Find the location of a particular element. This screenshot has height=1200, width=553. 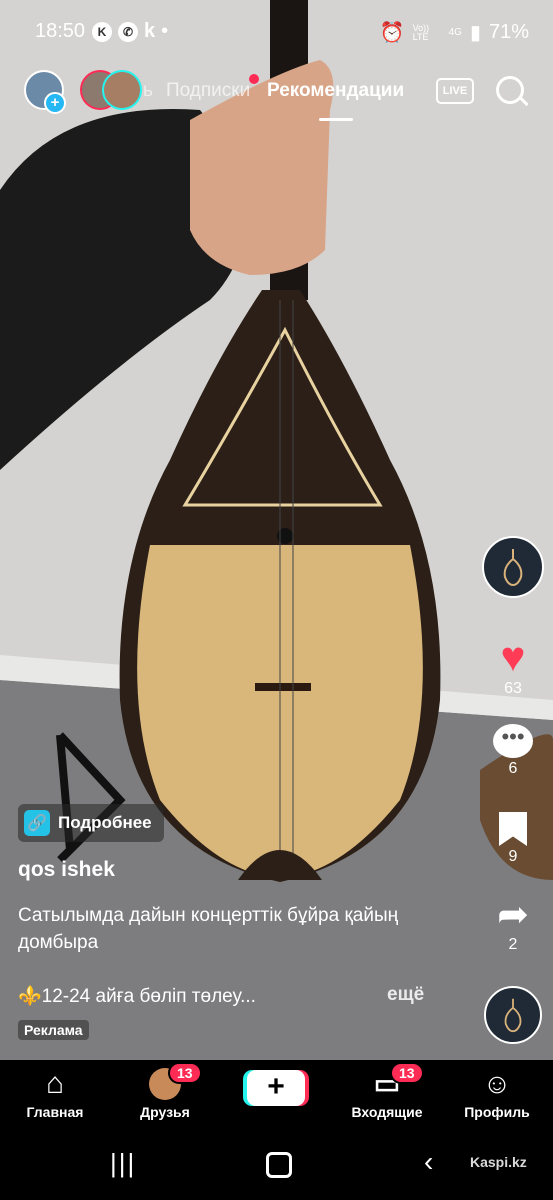

profile-icon: ☺ is located at coordinates (497, 1083).